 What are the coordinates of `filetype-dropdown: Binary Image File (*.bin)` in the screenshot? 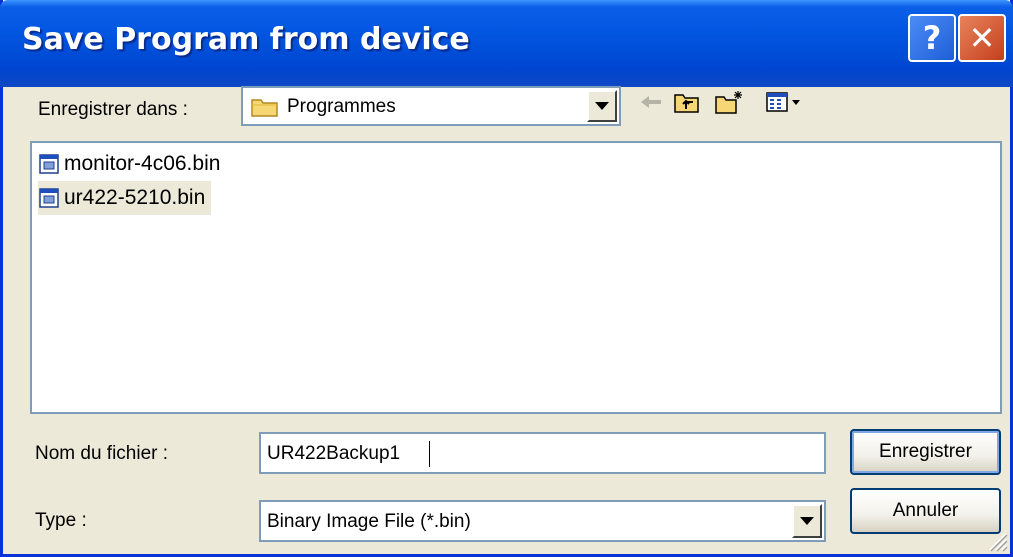 It's located at (542, 521).